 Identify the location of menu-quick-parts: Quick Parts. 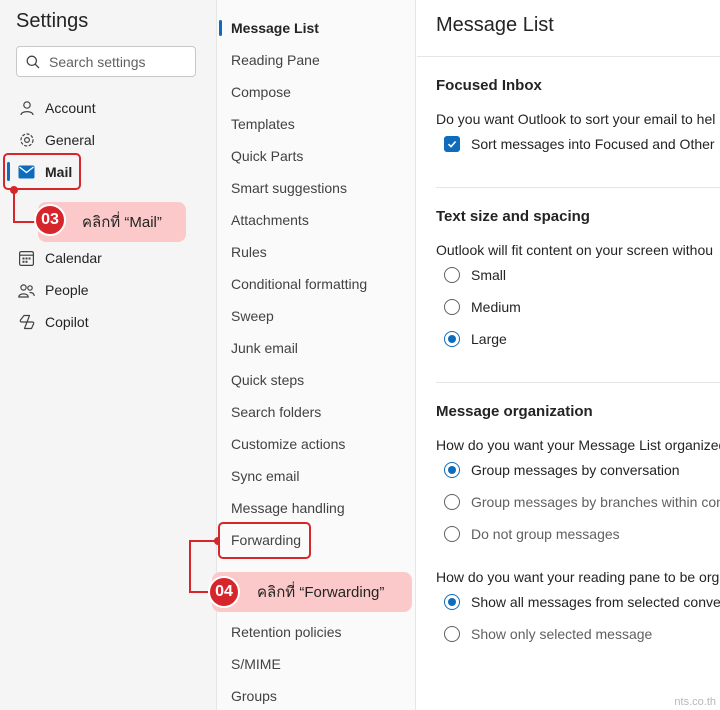
(316, 156).